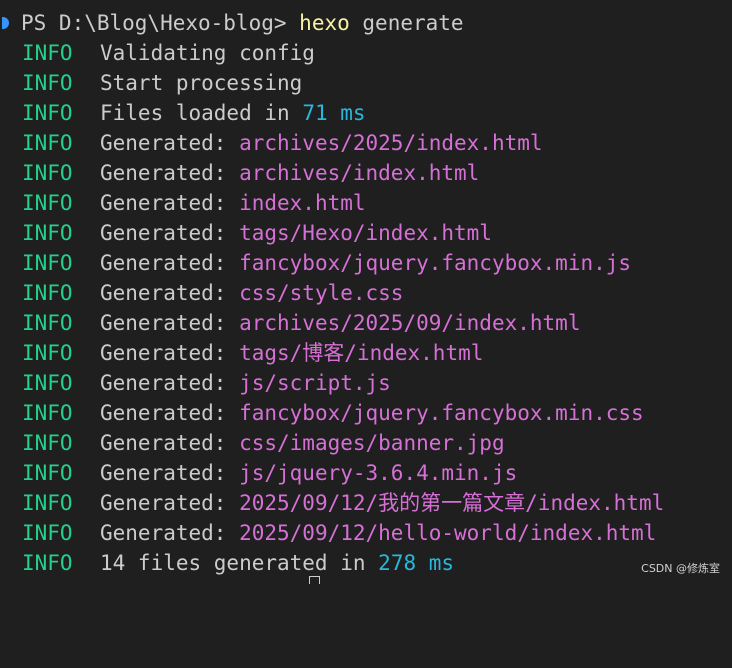  Describe the element at coordinates (195, 113) in the screenshot. I see `log-text: Files loaded in` at that location.